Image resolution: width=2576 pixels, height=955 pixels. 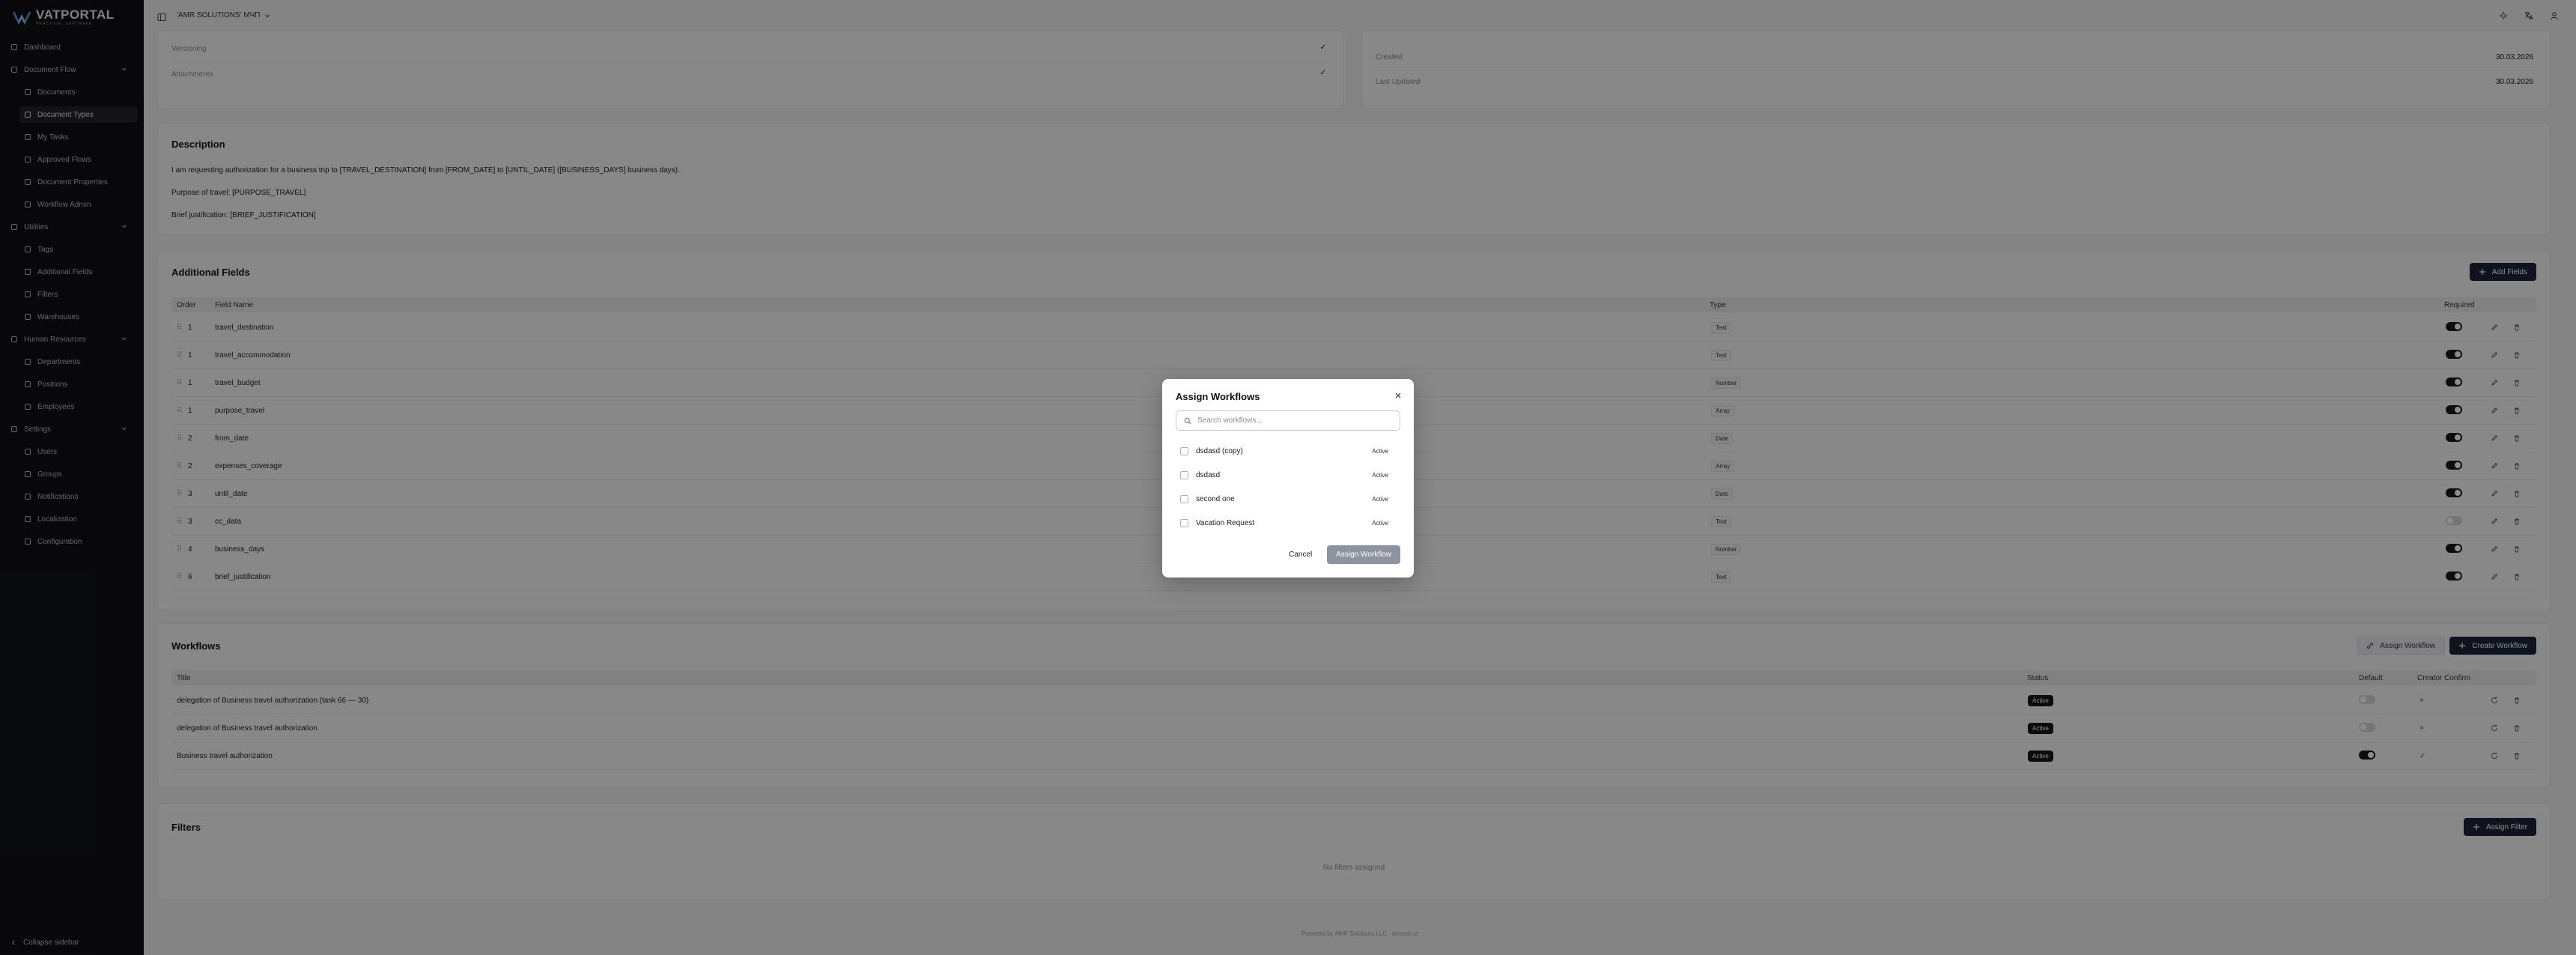 What do you see at coordinates (1215, 498) in the screenshot?
I see `workflow-option-label: second one` at bounding box center [1215, 498].